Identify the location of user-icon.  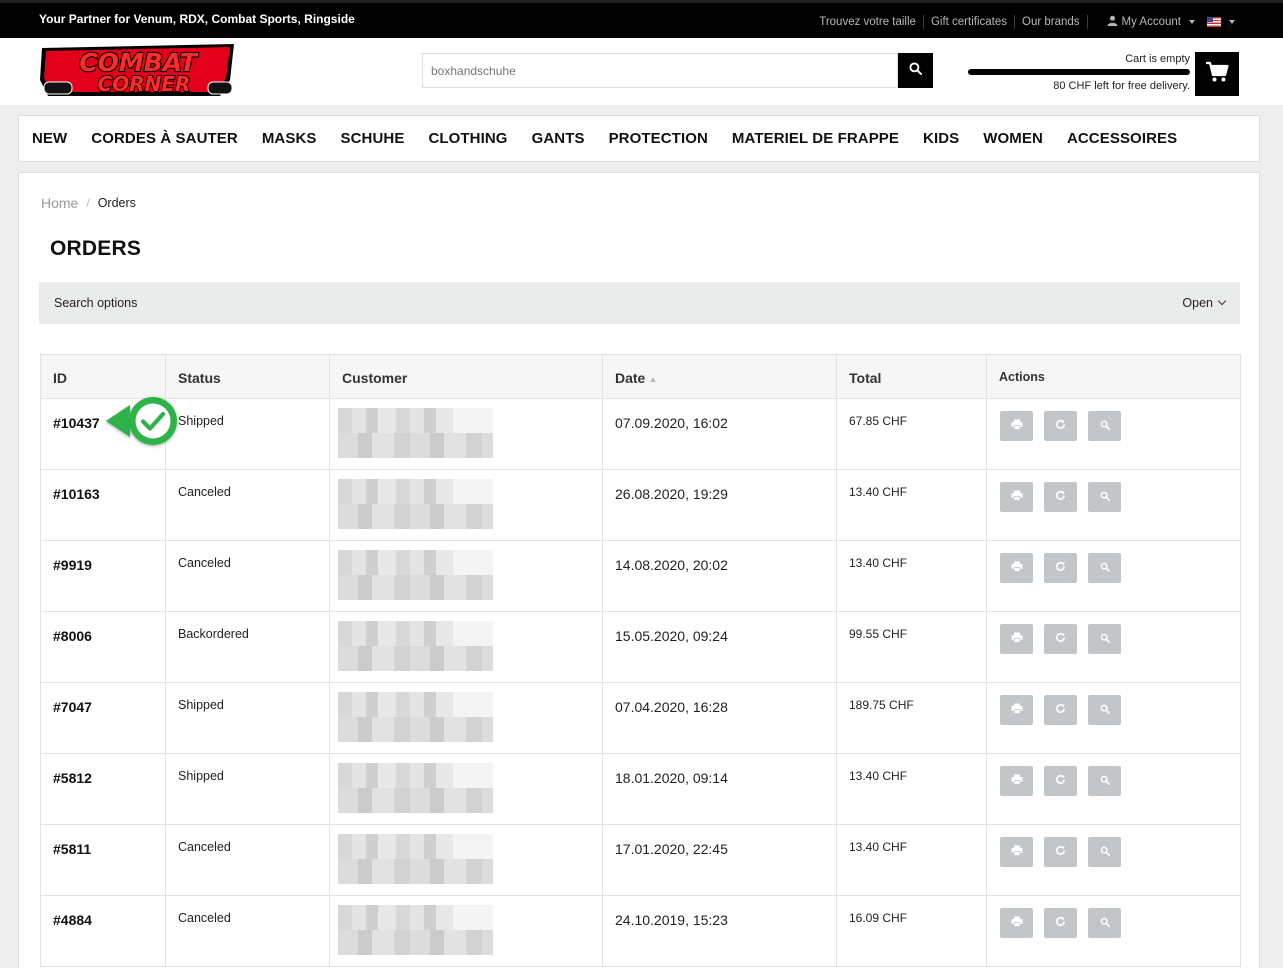
(1112, 22).